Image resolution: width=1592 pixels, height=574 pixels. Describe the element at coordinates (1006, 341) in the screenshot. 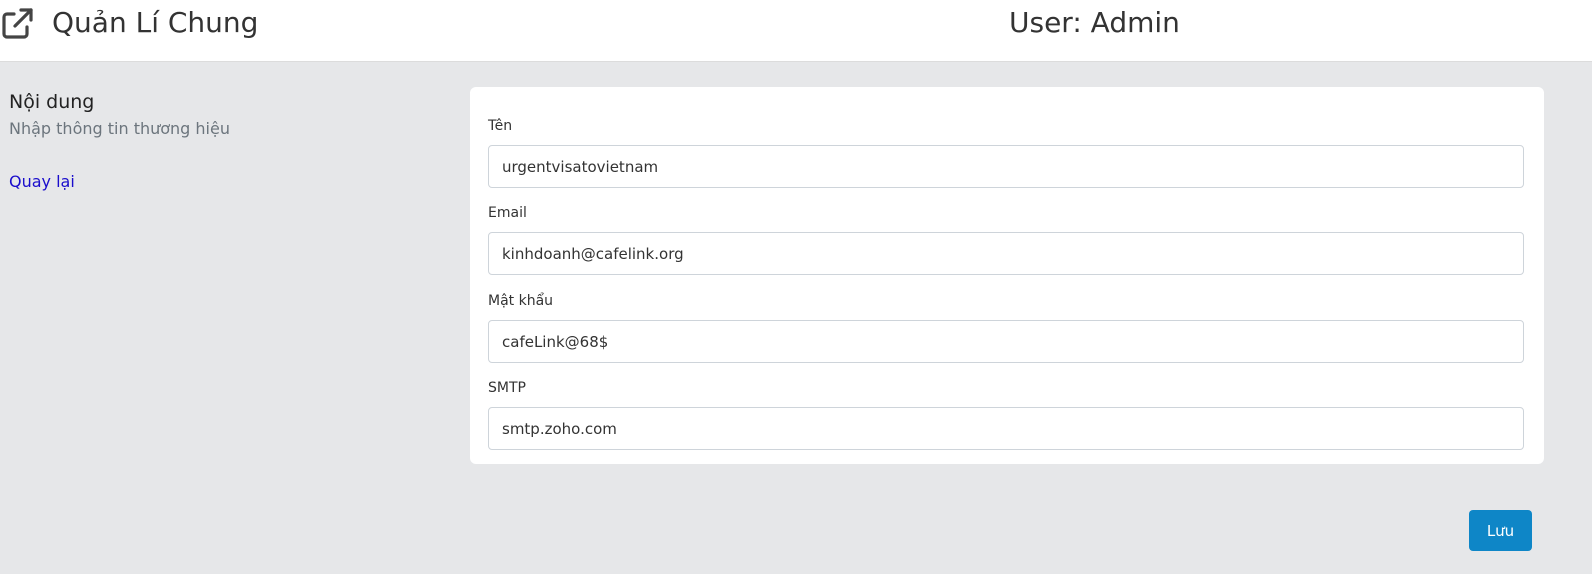

I see `password-input` at that location.